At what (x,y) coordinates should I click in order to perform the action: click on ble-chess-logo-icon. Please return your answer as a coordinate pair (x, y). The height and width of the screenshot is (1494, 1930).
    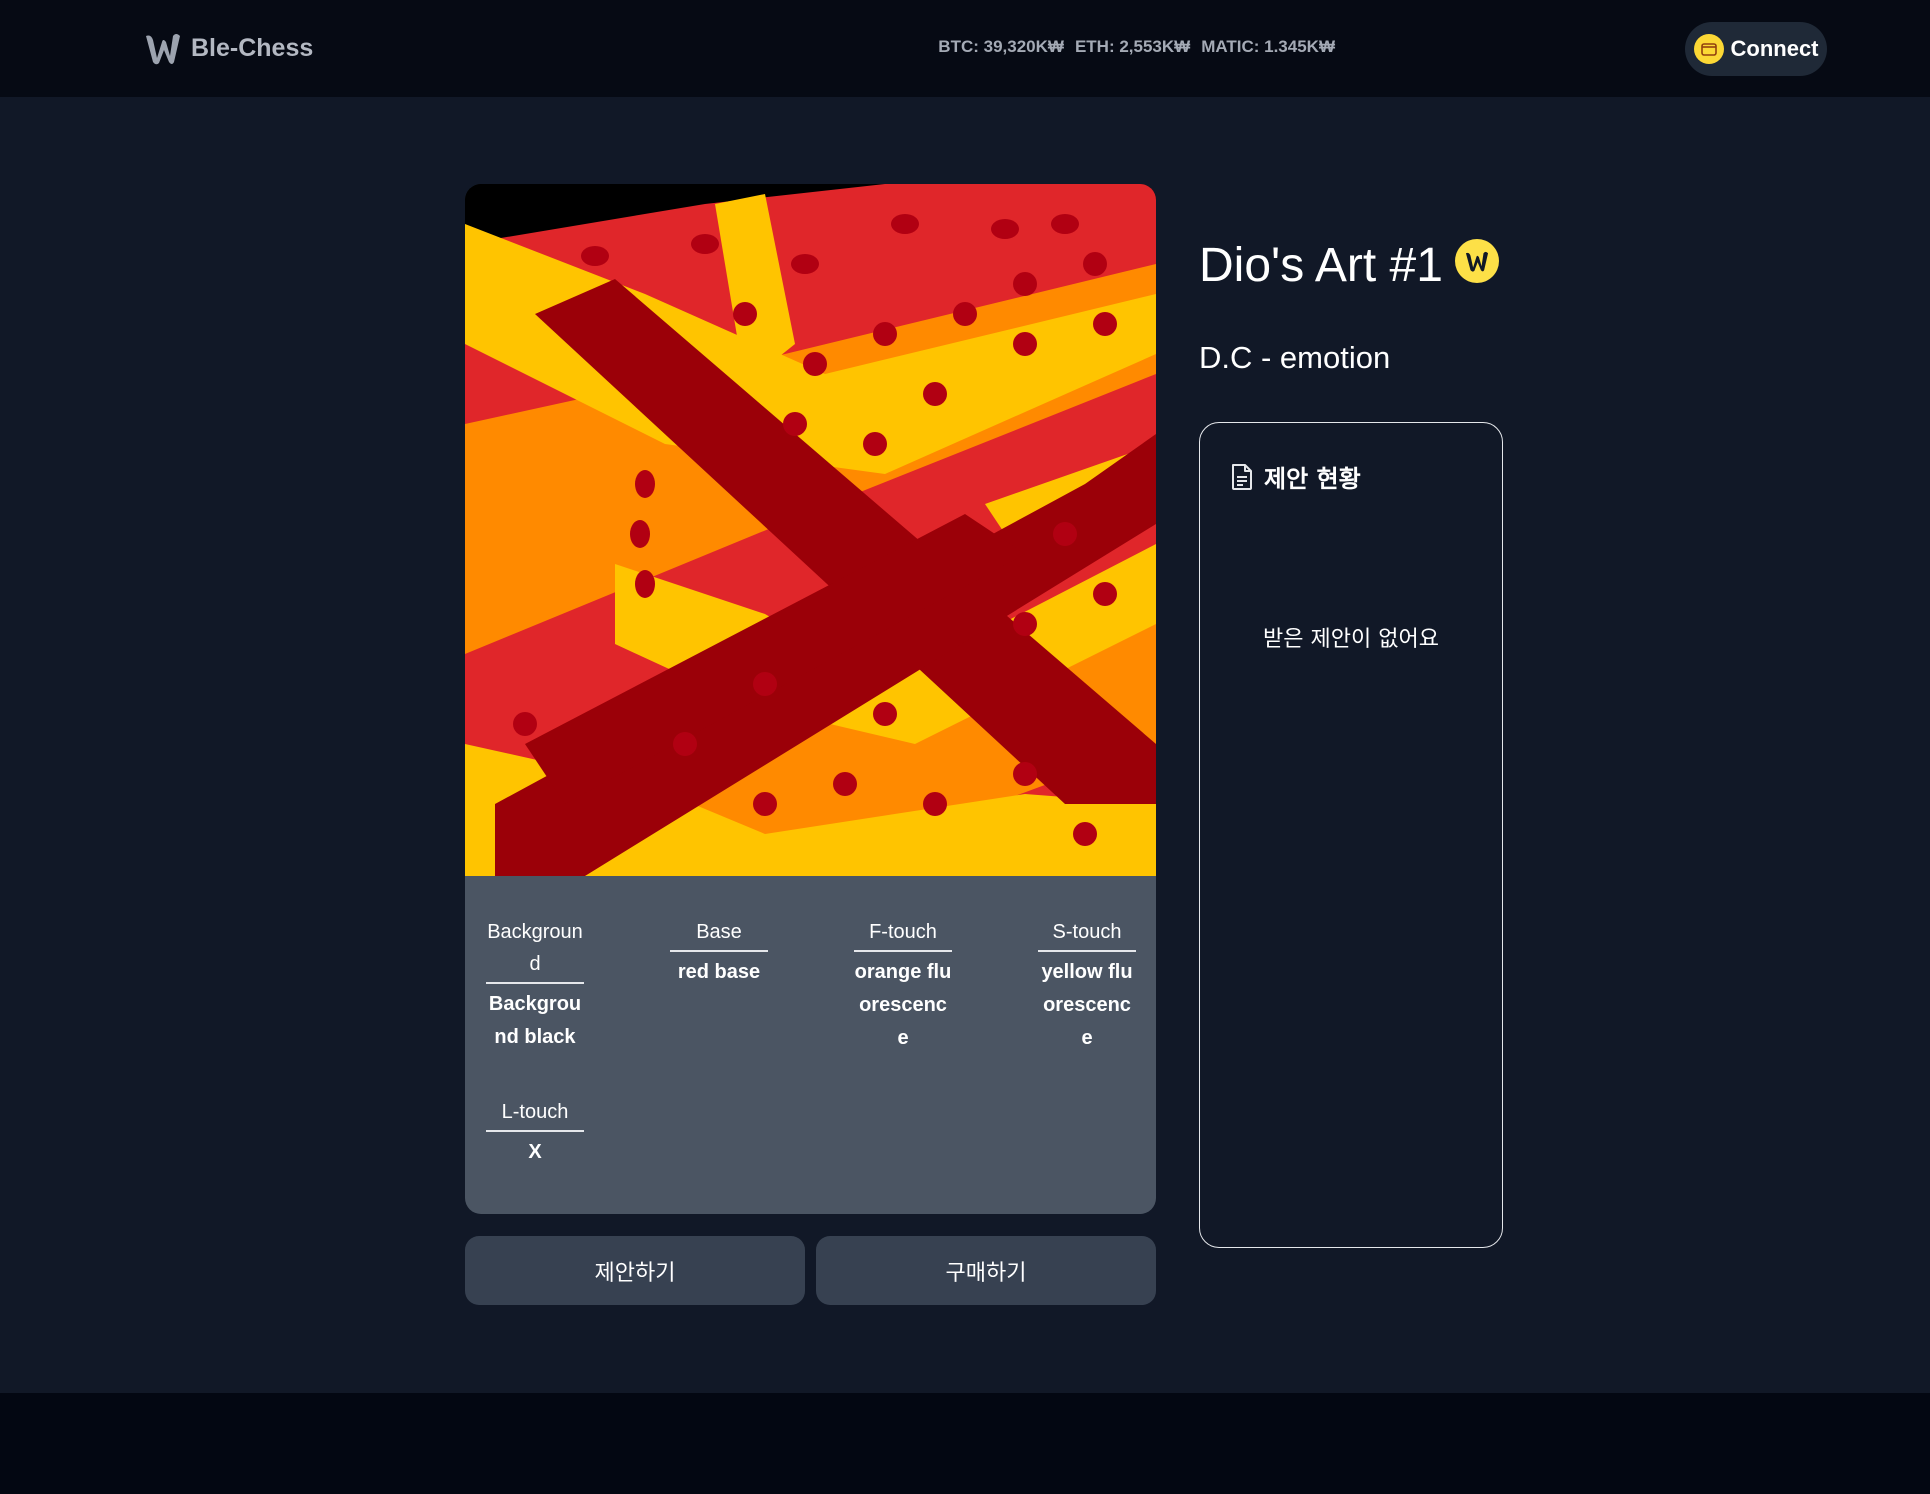
    Looking at the image, I should click on (163, 49).